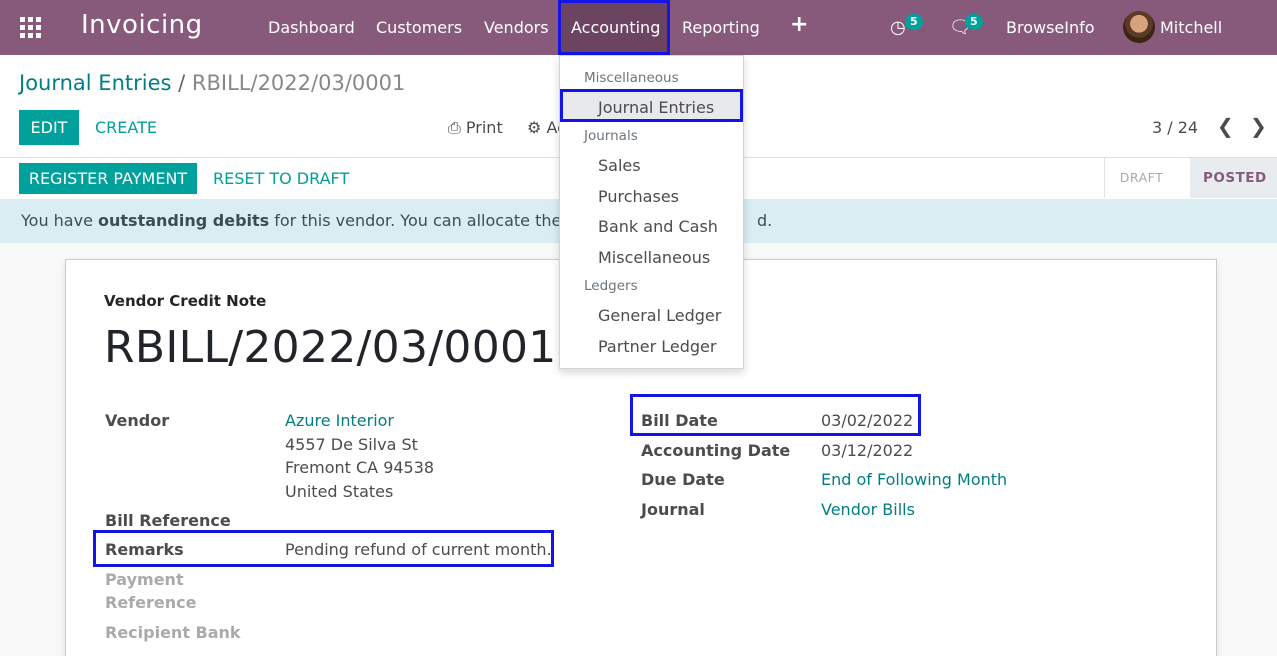 The image size is (1277, 656). I want to click on alert-bold: outstanding debits, so click(184, 220).